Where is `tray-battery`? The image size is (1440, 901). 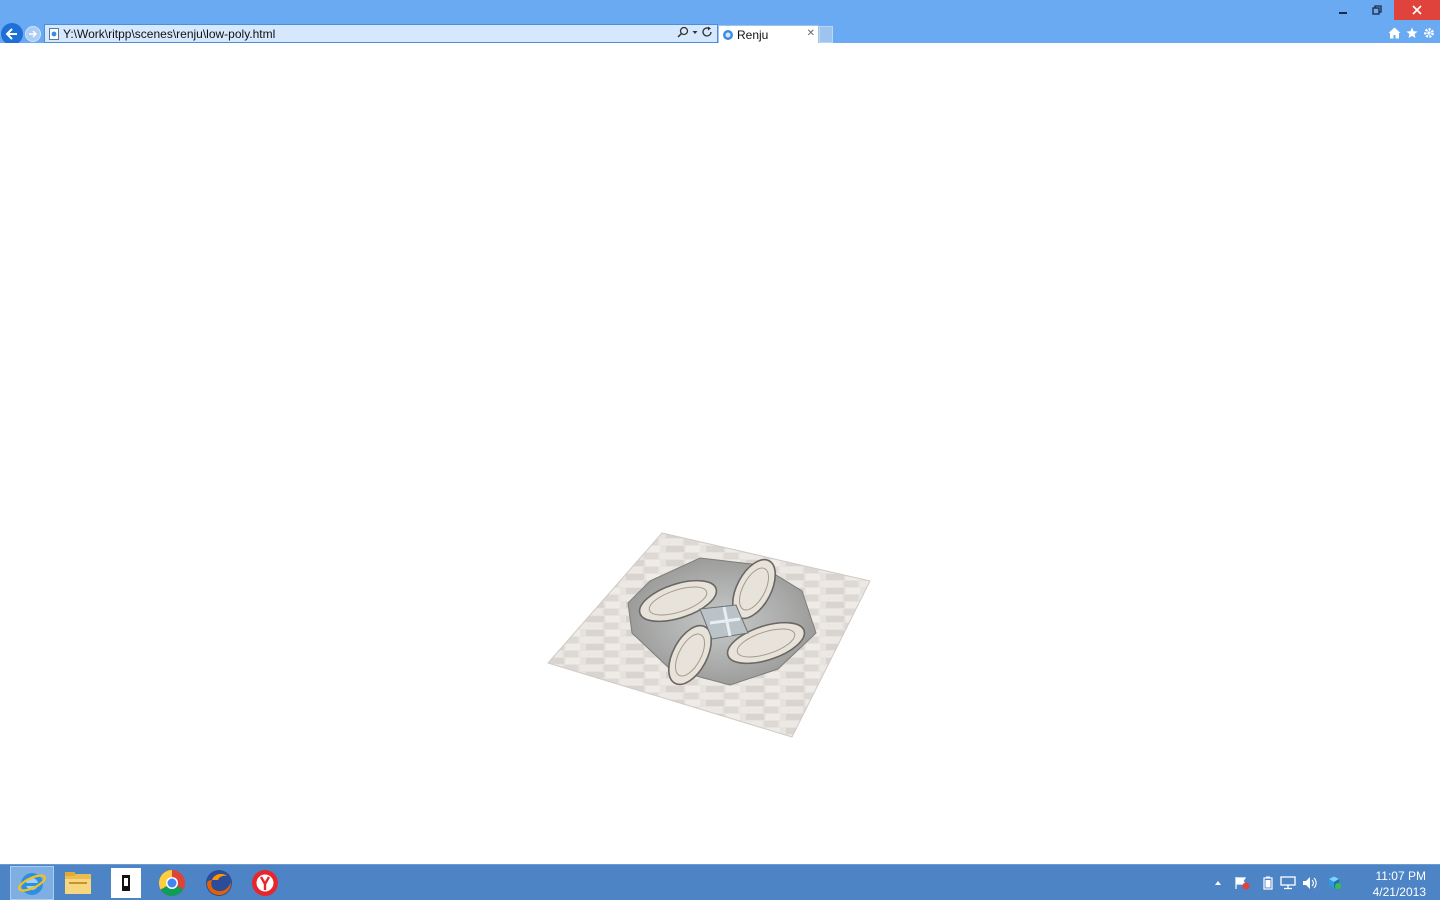
tray-battery is located at coordinates (1268, 883).